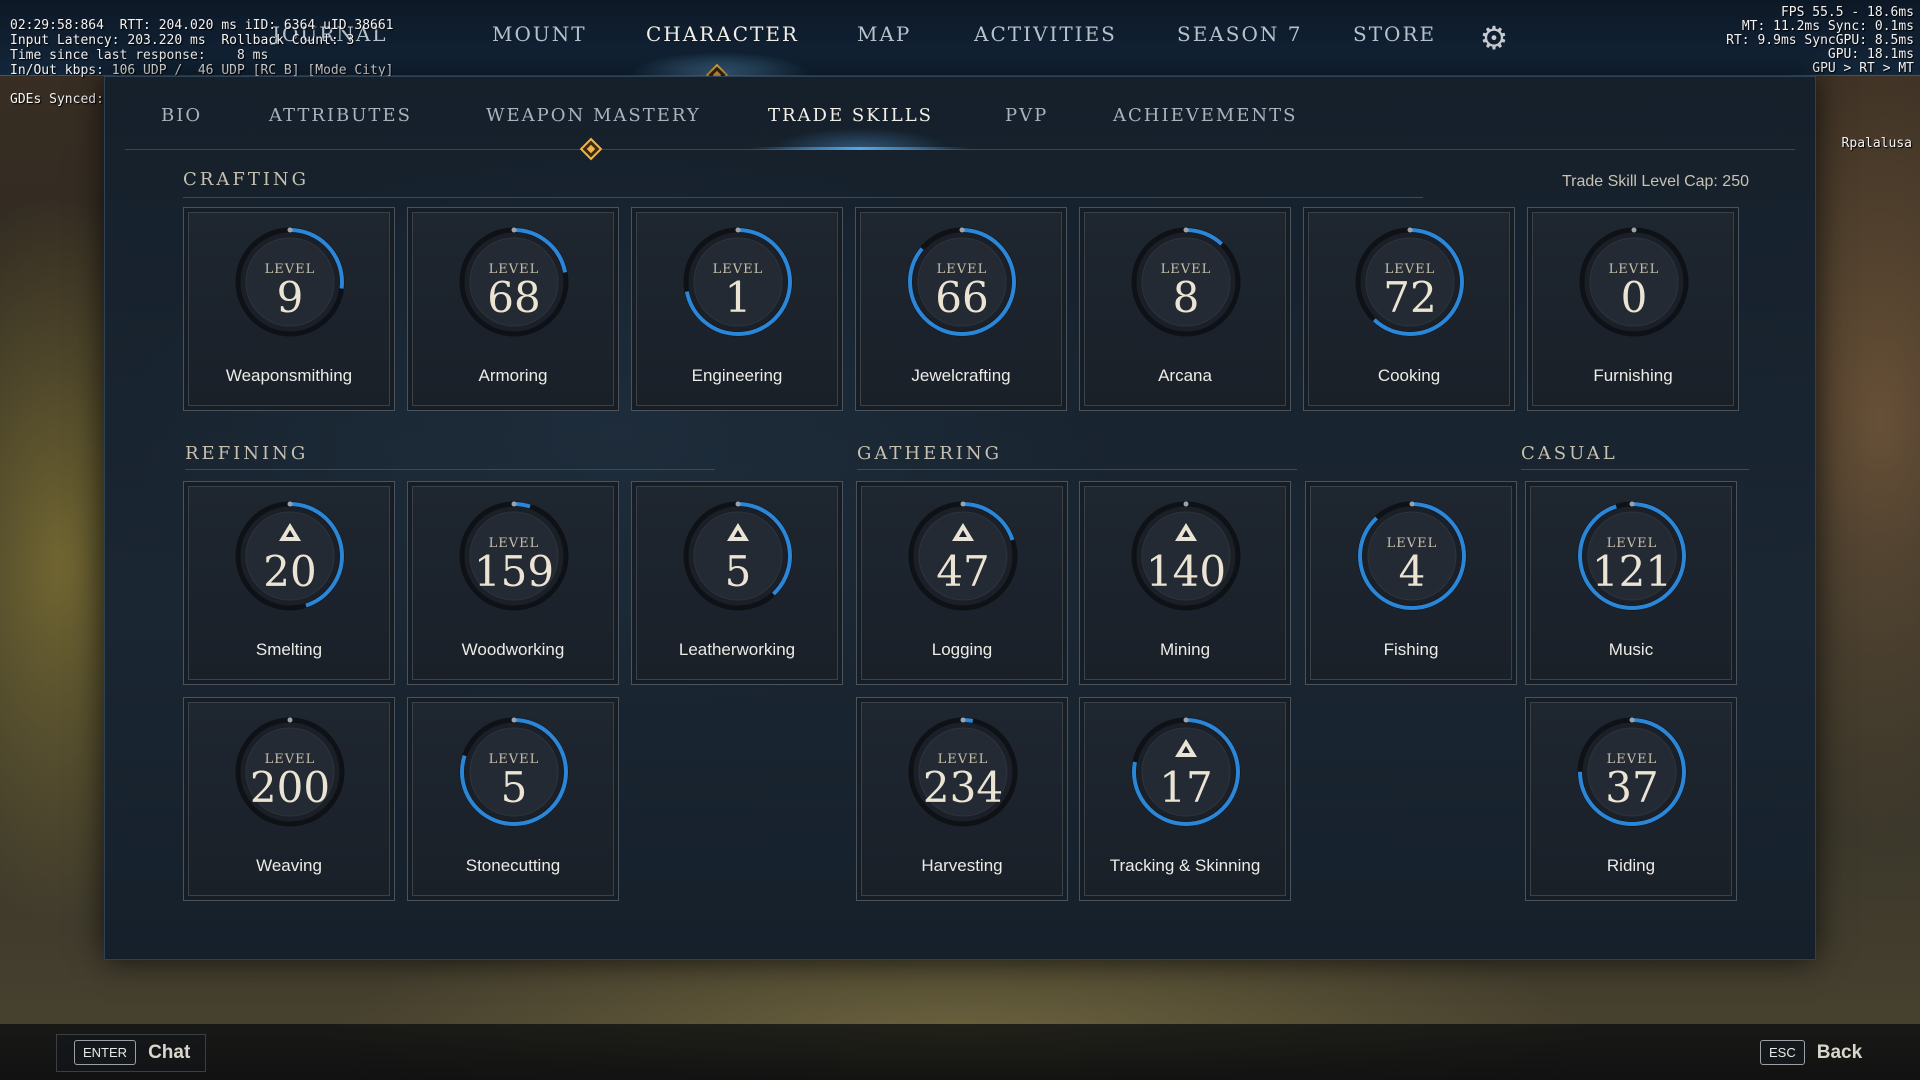 The width and height of the screenshot is (1920, 1080). I want to click on skill-level-ring: Level 8, so click(1186, 282).